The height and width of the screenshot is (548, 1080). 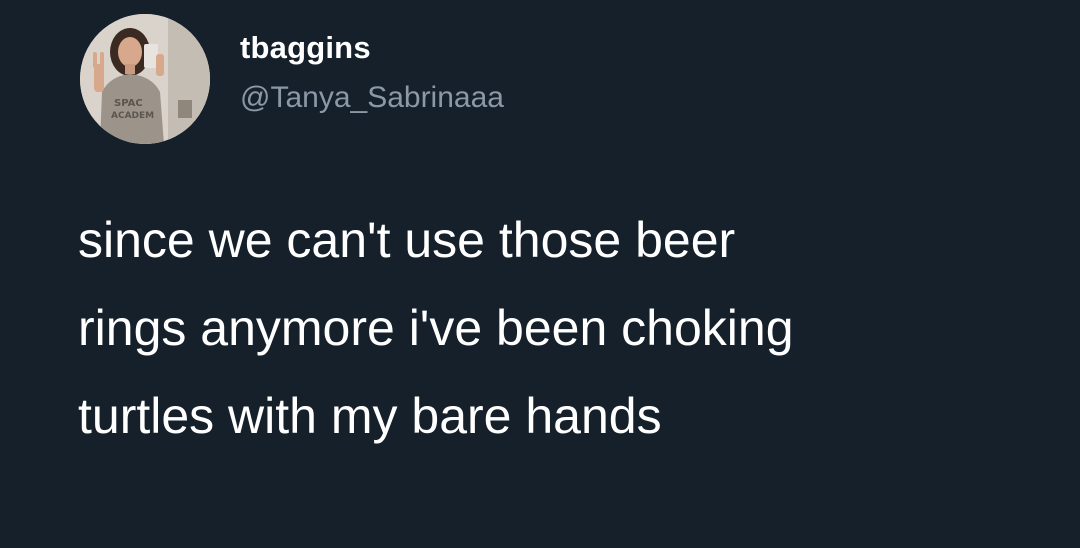 I want to click on avatar: SPAC ACADEM, so click(x=145, y=79).